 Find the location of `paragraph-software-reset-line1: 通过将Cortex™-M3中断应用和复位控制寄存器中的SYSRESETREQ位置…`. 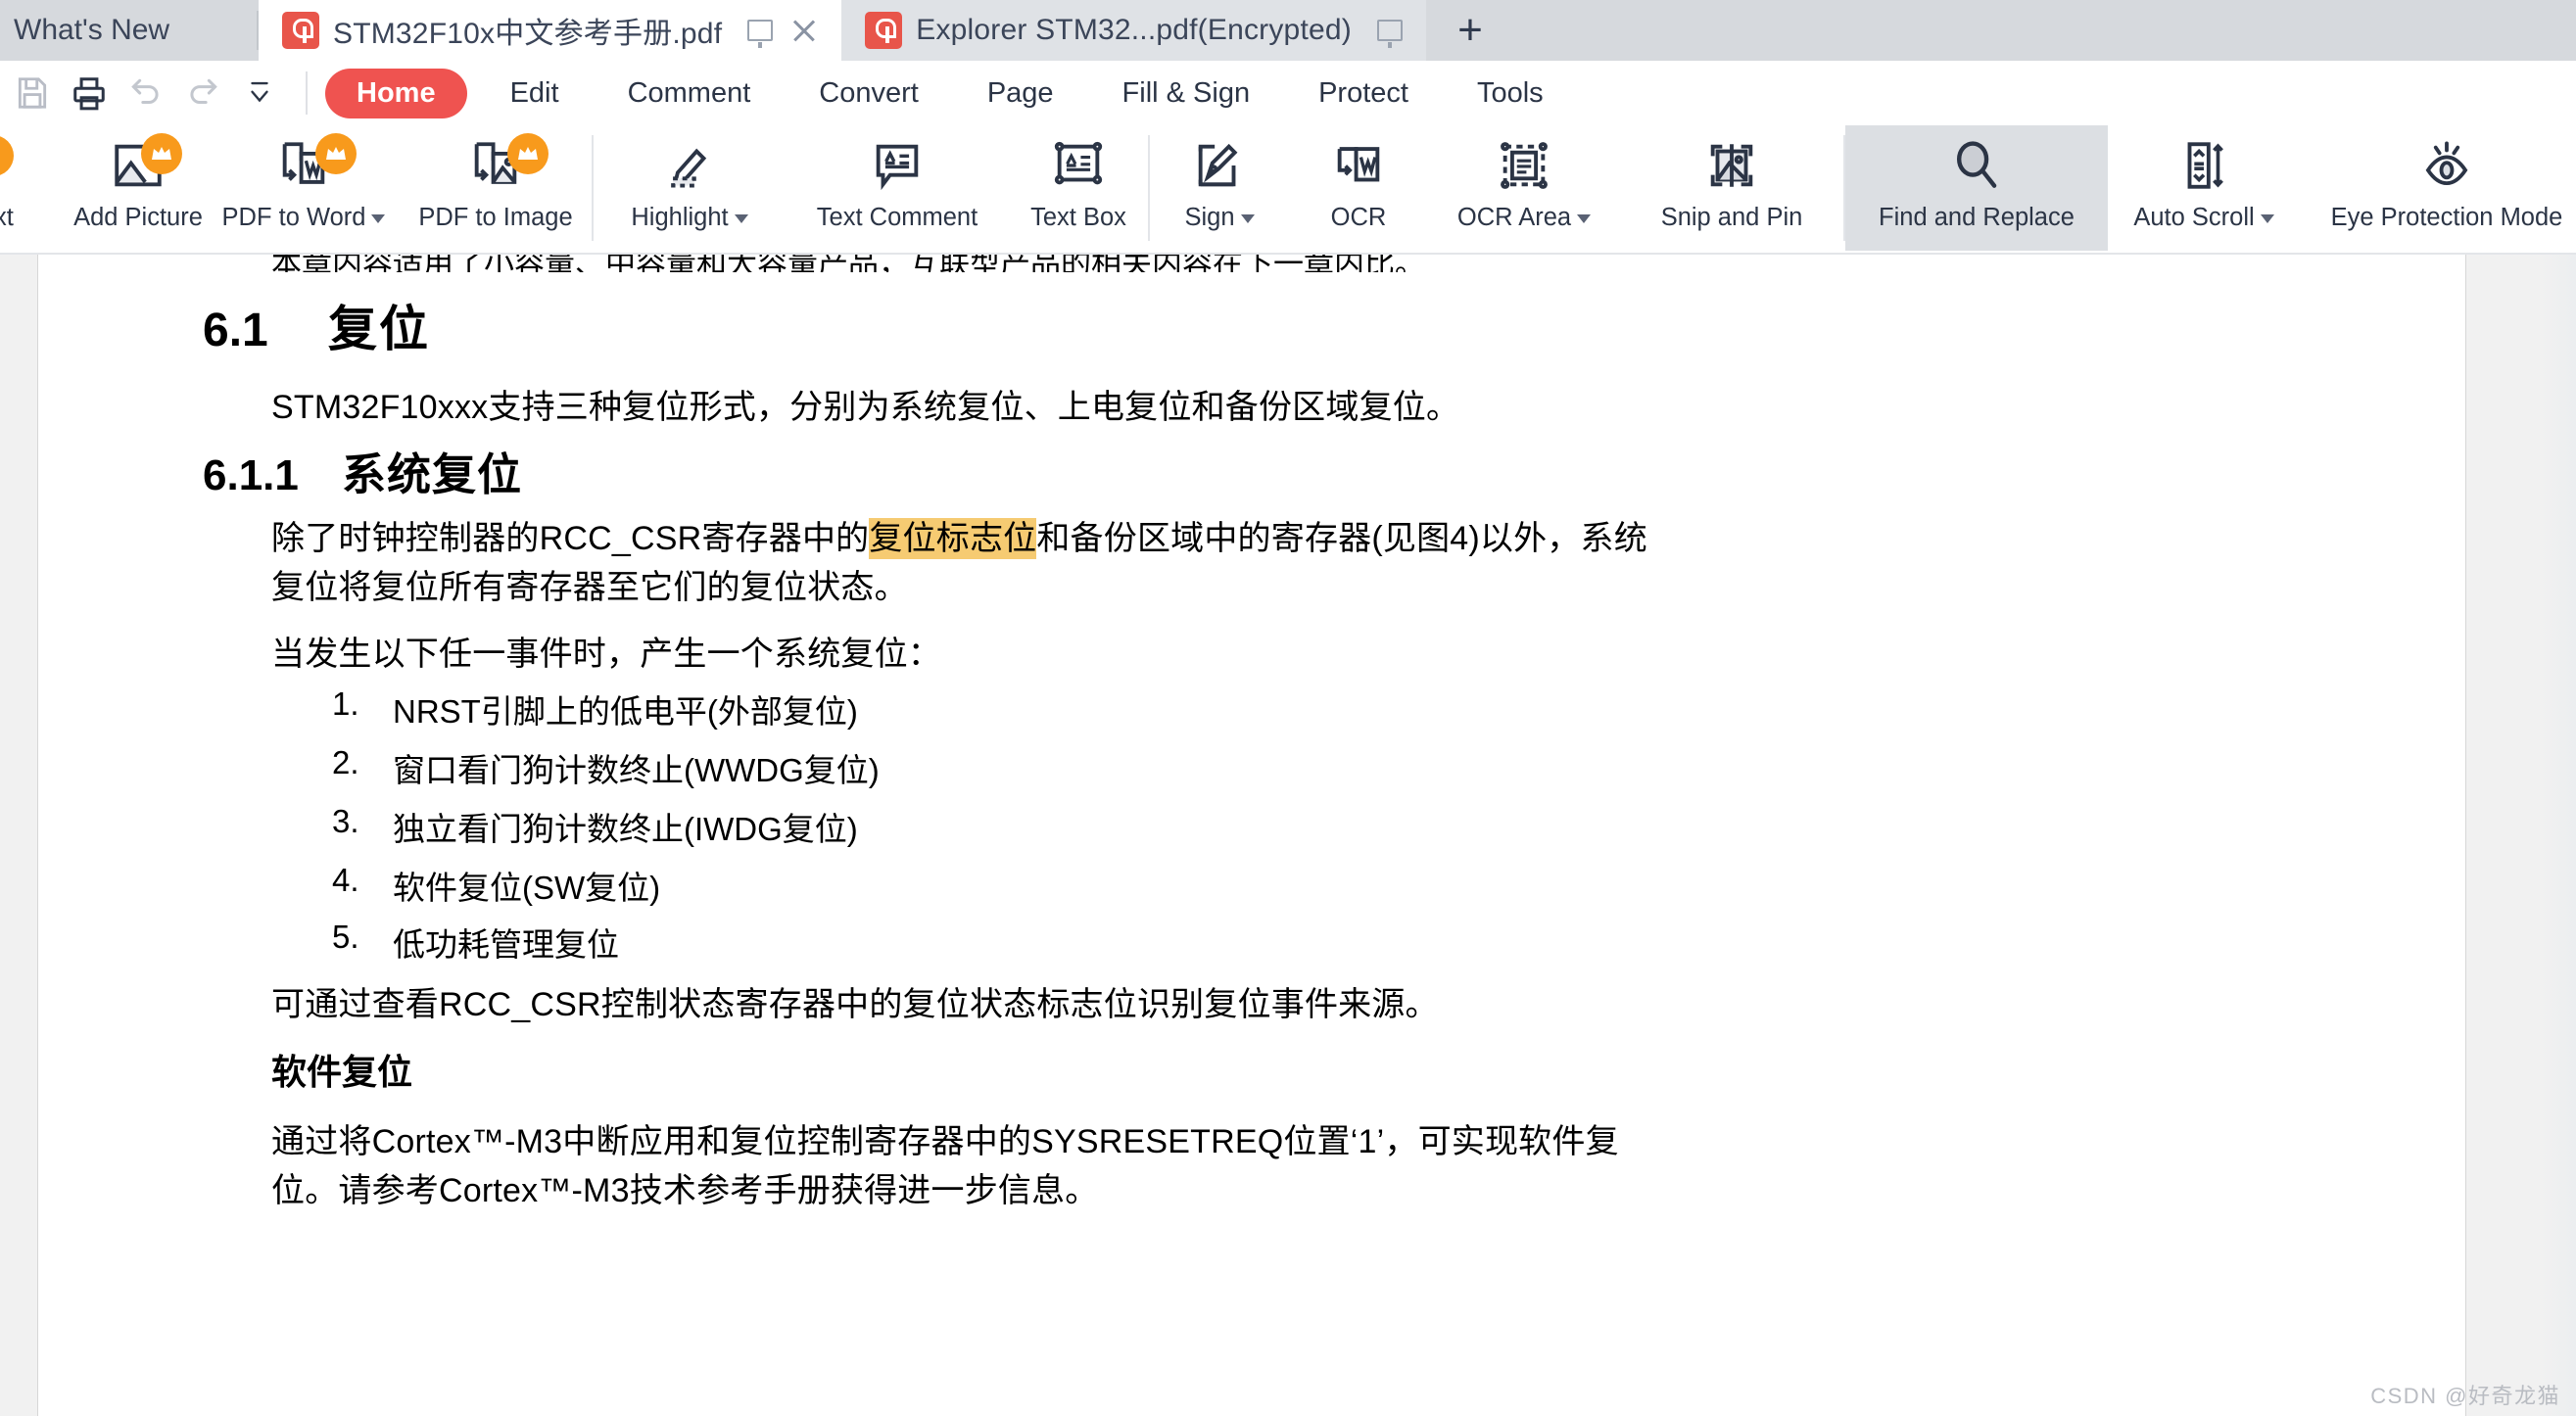

paragraph-software-reset-line1: 通过将Cortex™-M3中断应用和复位控制寄存器中的SYSRESETREQ位置… is located at coordinates (945, 1141).